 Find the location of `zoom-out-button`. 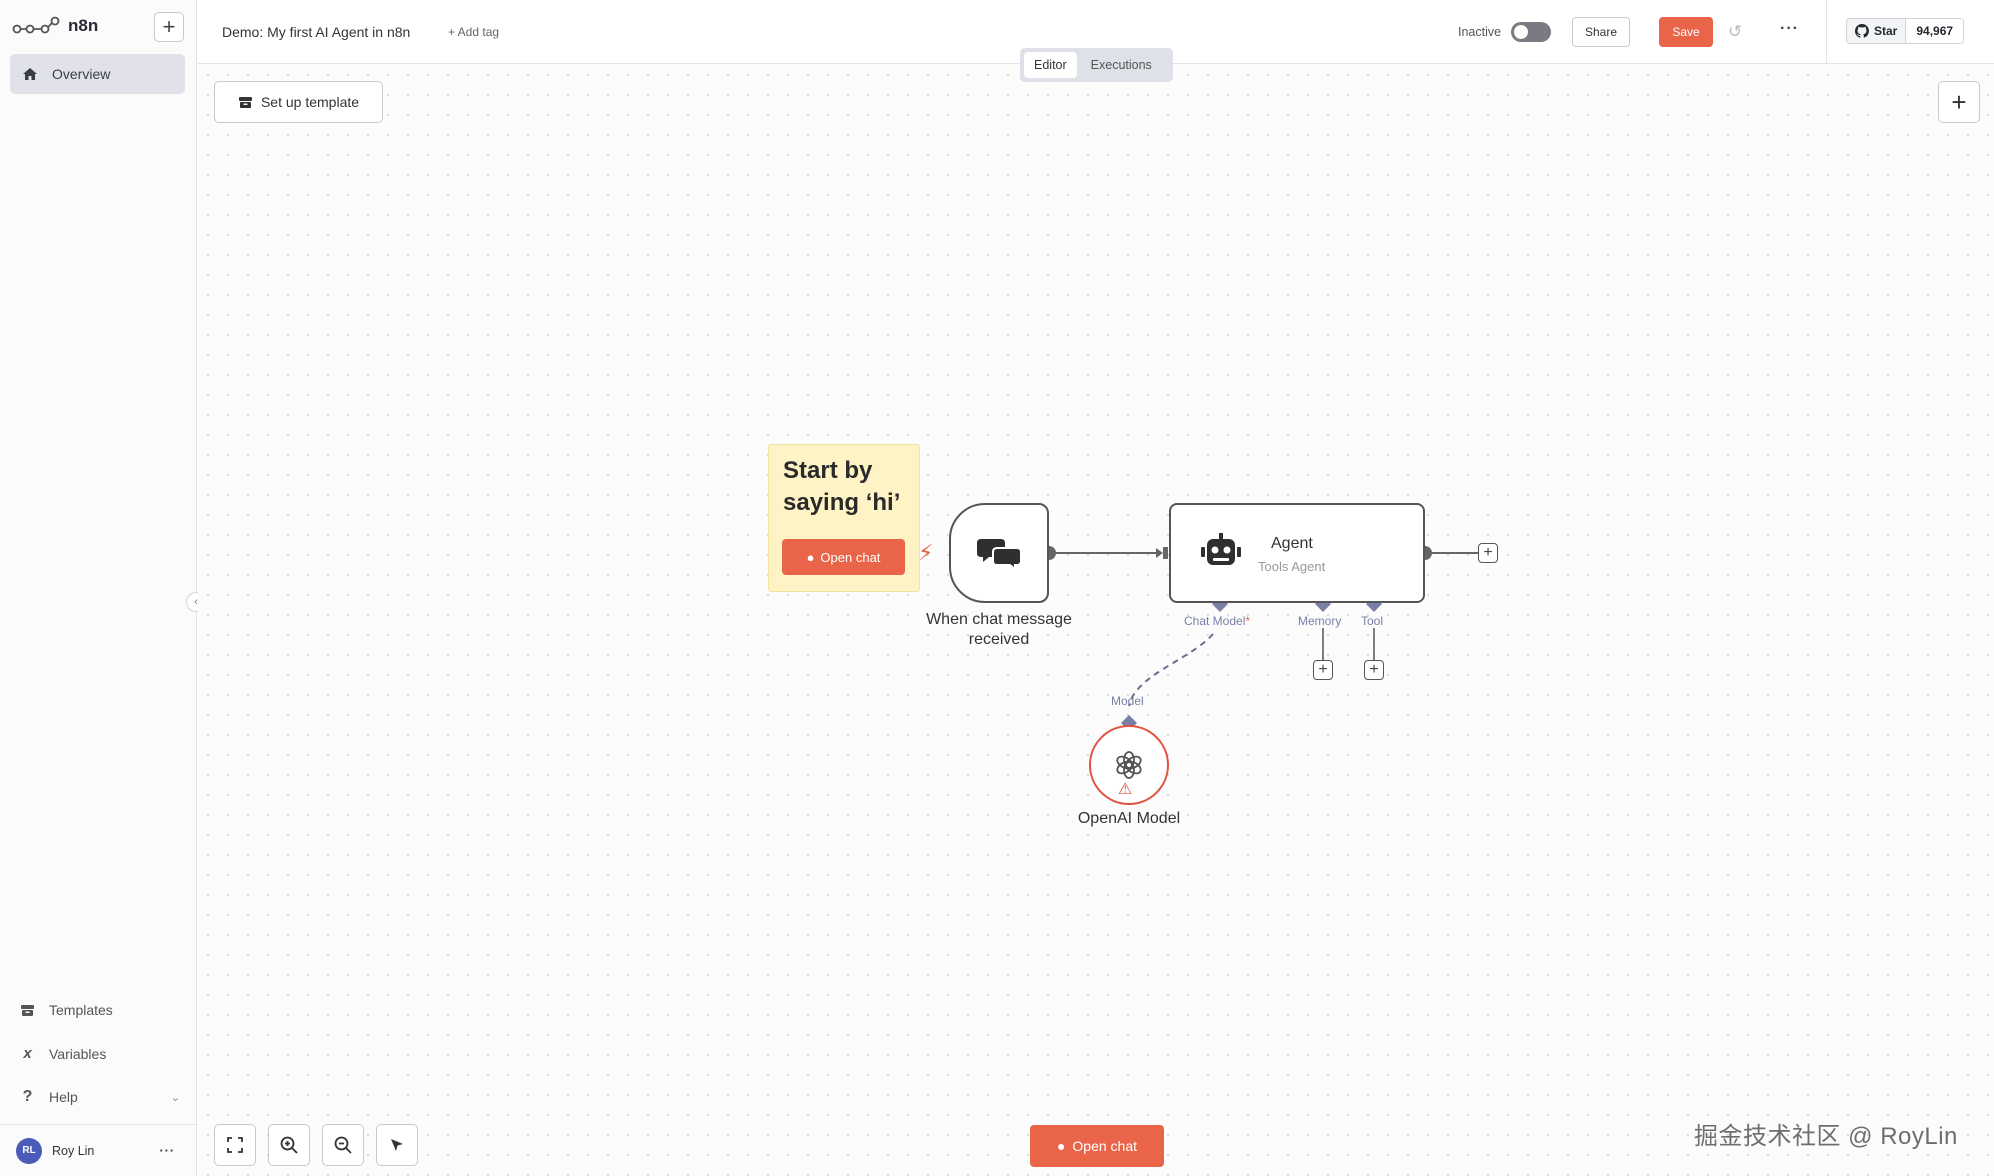

zoom-out-button is located at coordinates (343, 1145).